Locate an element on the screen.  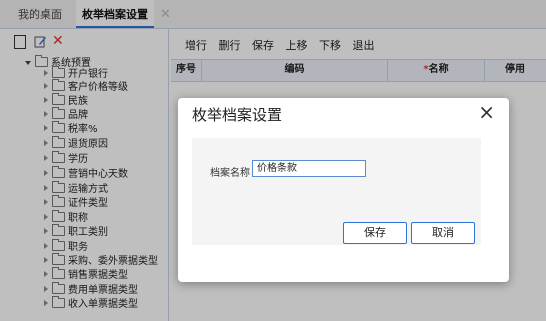
archive-name-label: 档案名称 is located at coordinates (230, 173).